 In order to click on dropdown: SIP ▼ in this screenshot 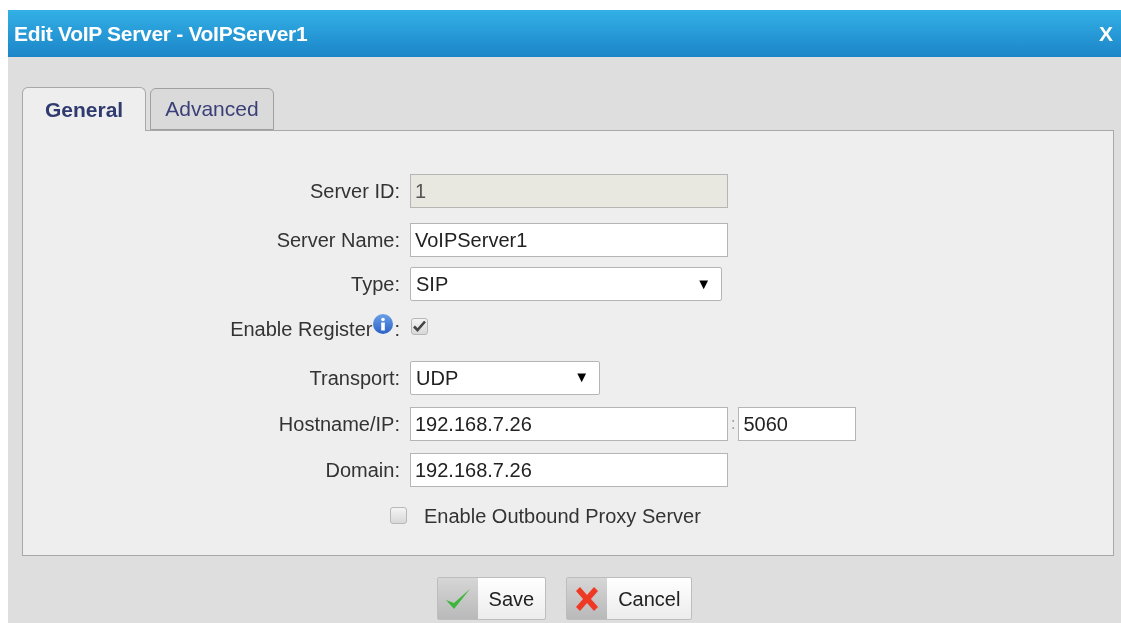, I will do `click(566, 284)`.